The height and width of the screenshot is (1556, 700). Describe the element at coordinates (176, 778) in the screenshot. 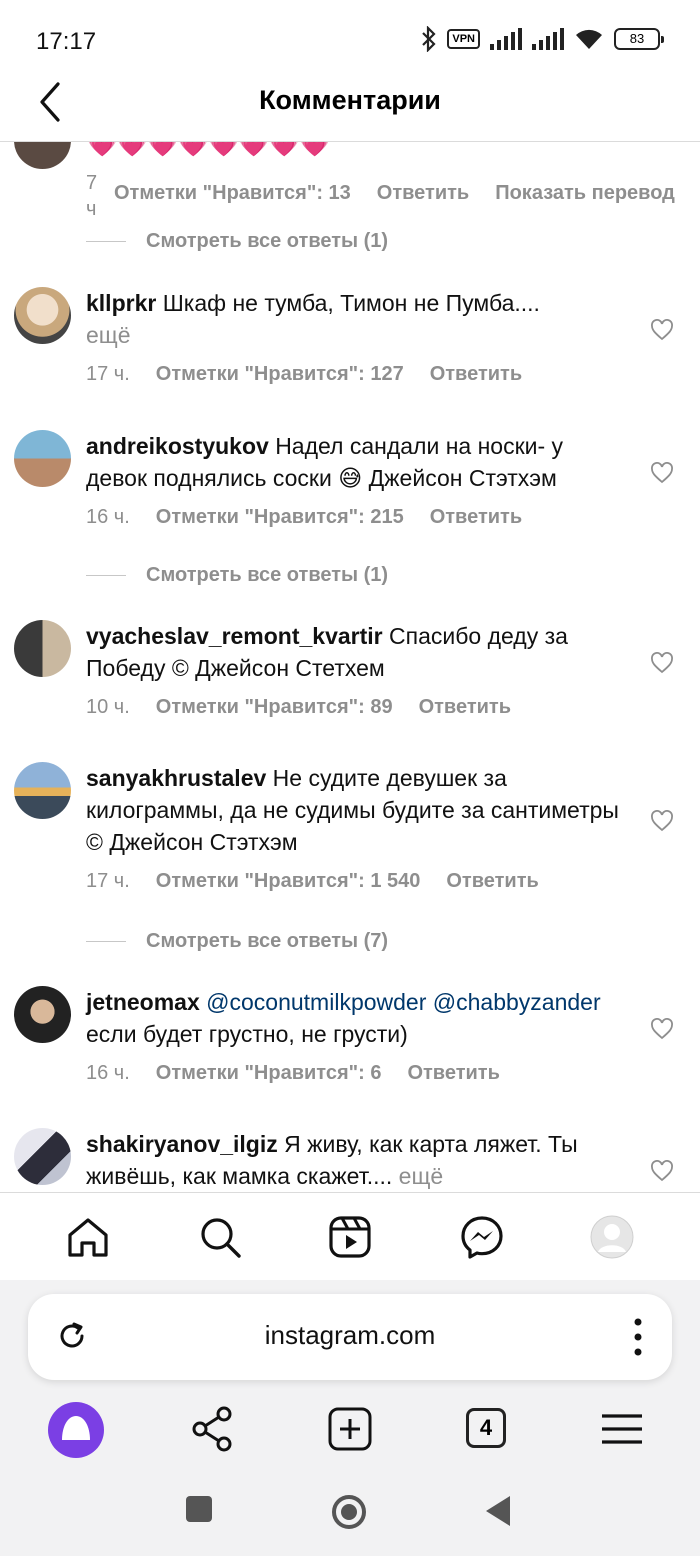

I see `username: sanyakhrustalev` at that location.